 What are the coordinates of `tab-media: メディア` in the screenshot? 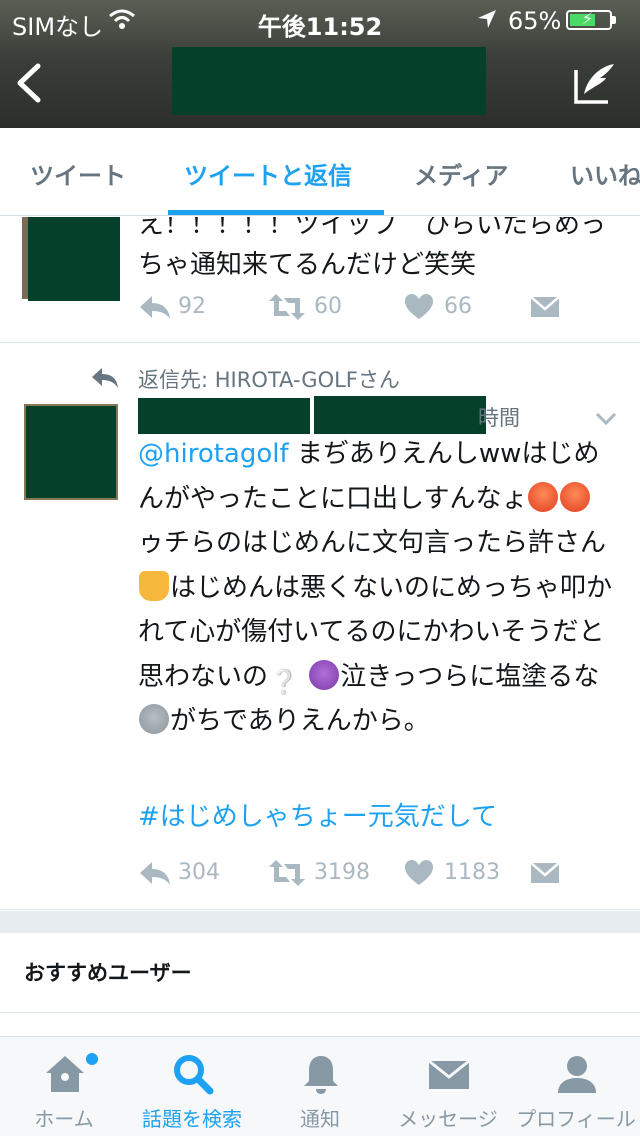 It's located at (461, 173).